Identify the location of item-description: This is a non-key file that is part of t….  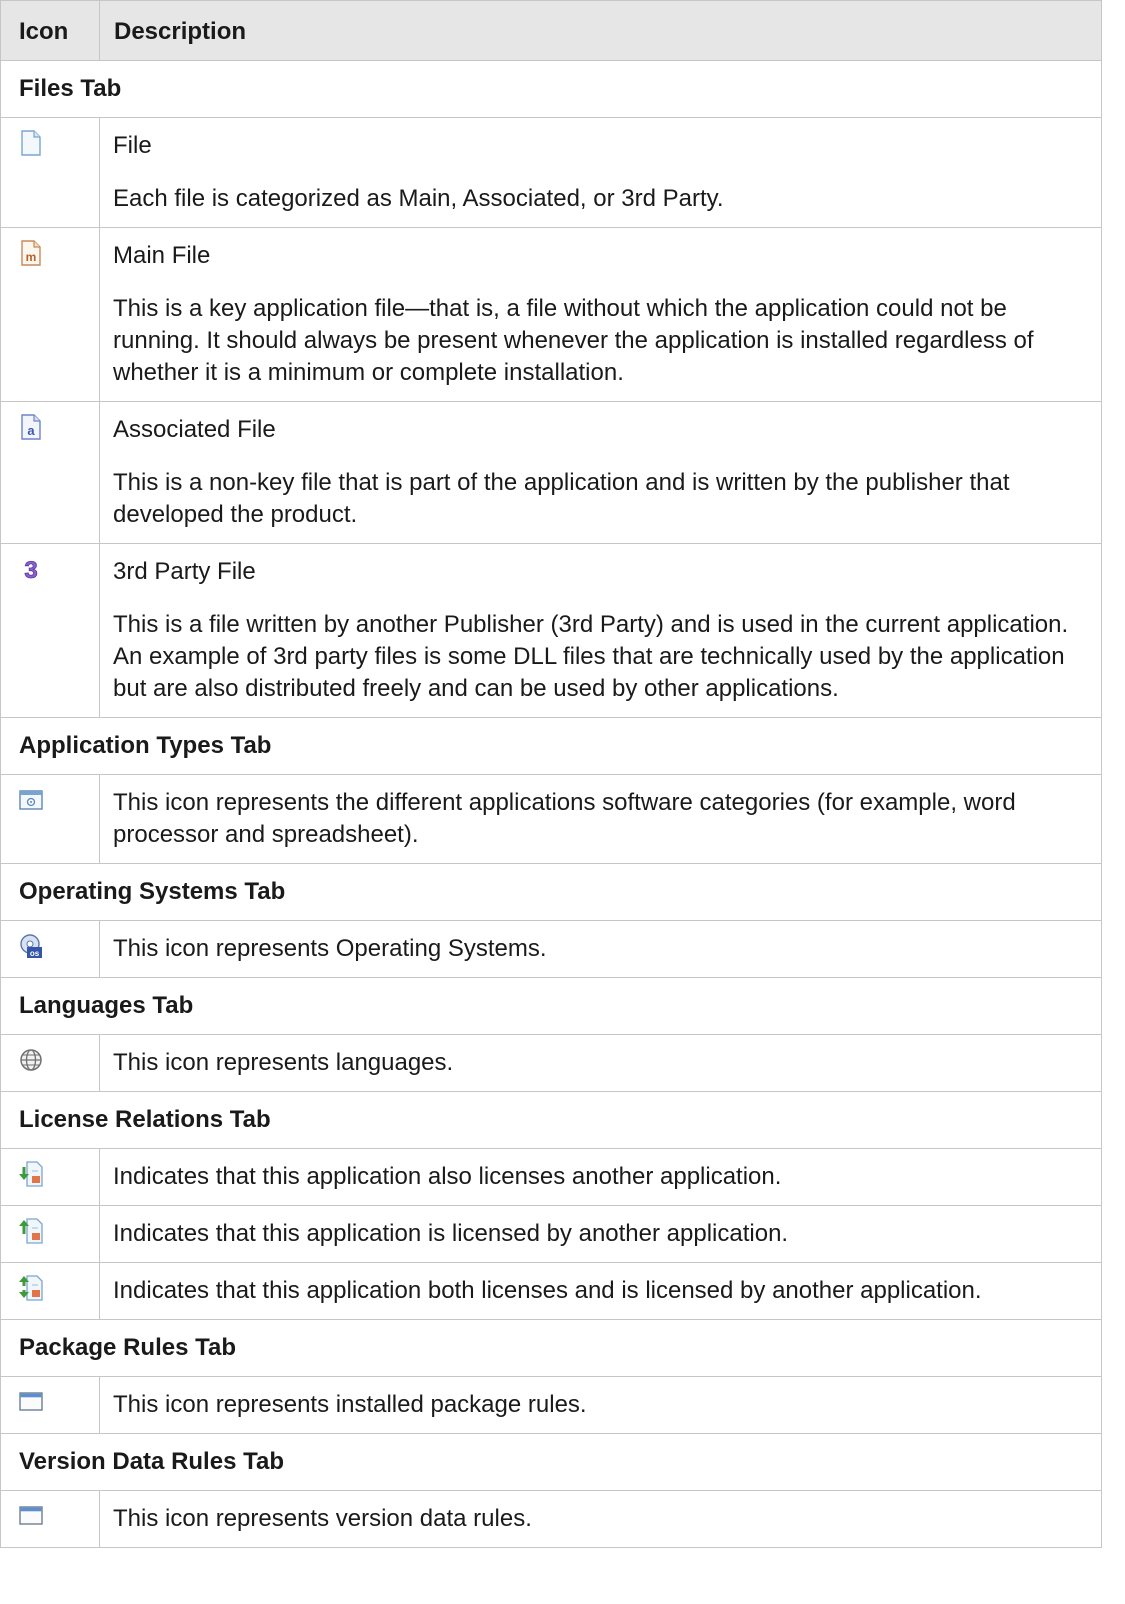
(561, 498).